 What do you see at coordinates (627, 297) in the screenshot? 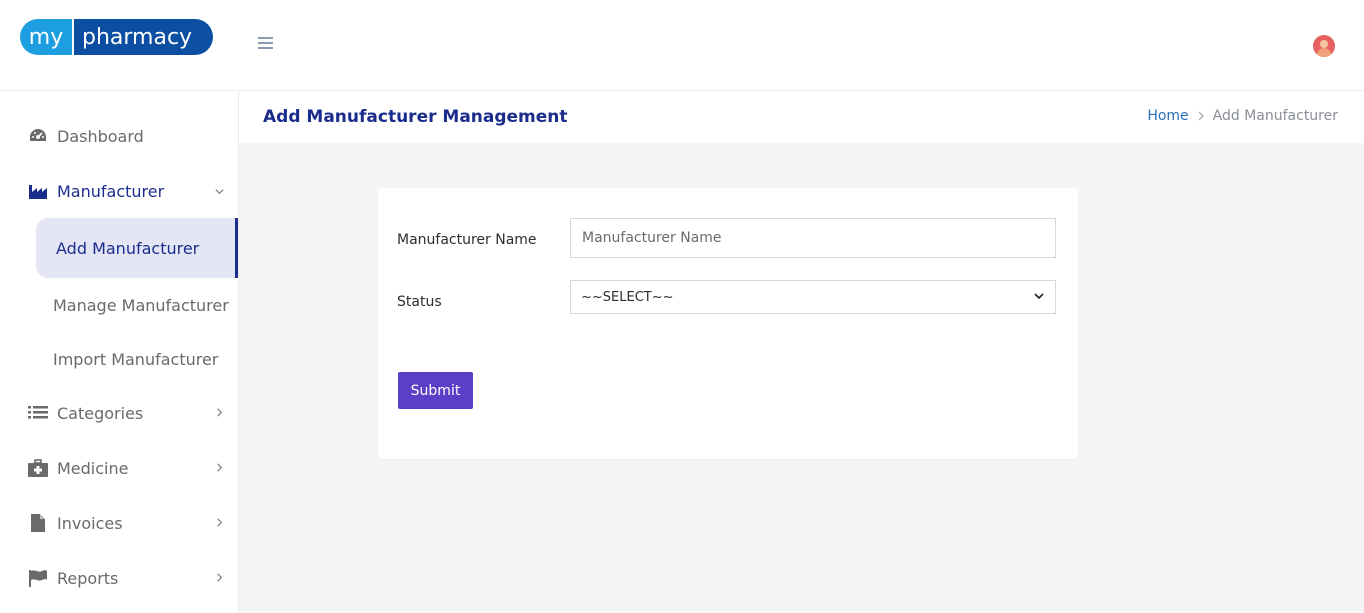
I see `status-selected-value: ~~SELECT~~` at bounding box center [627, 297].